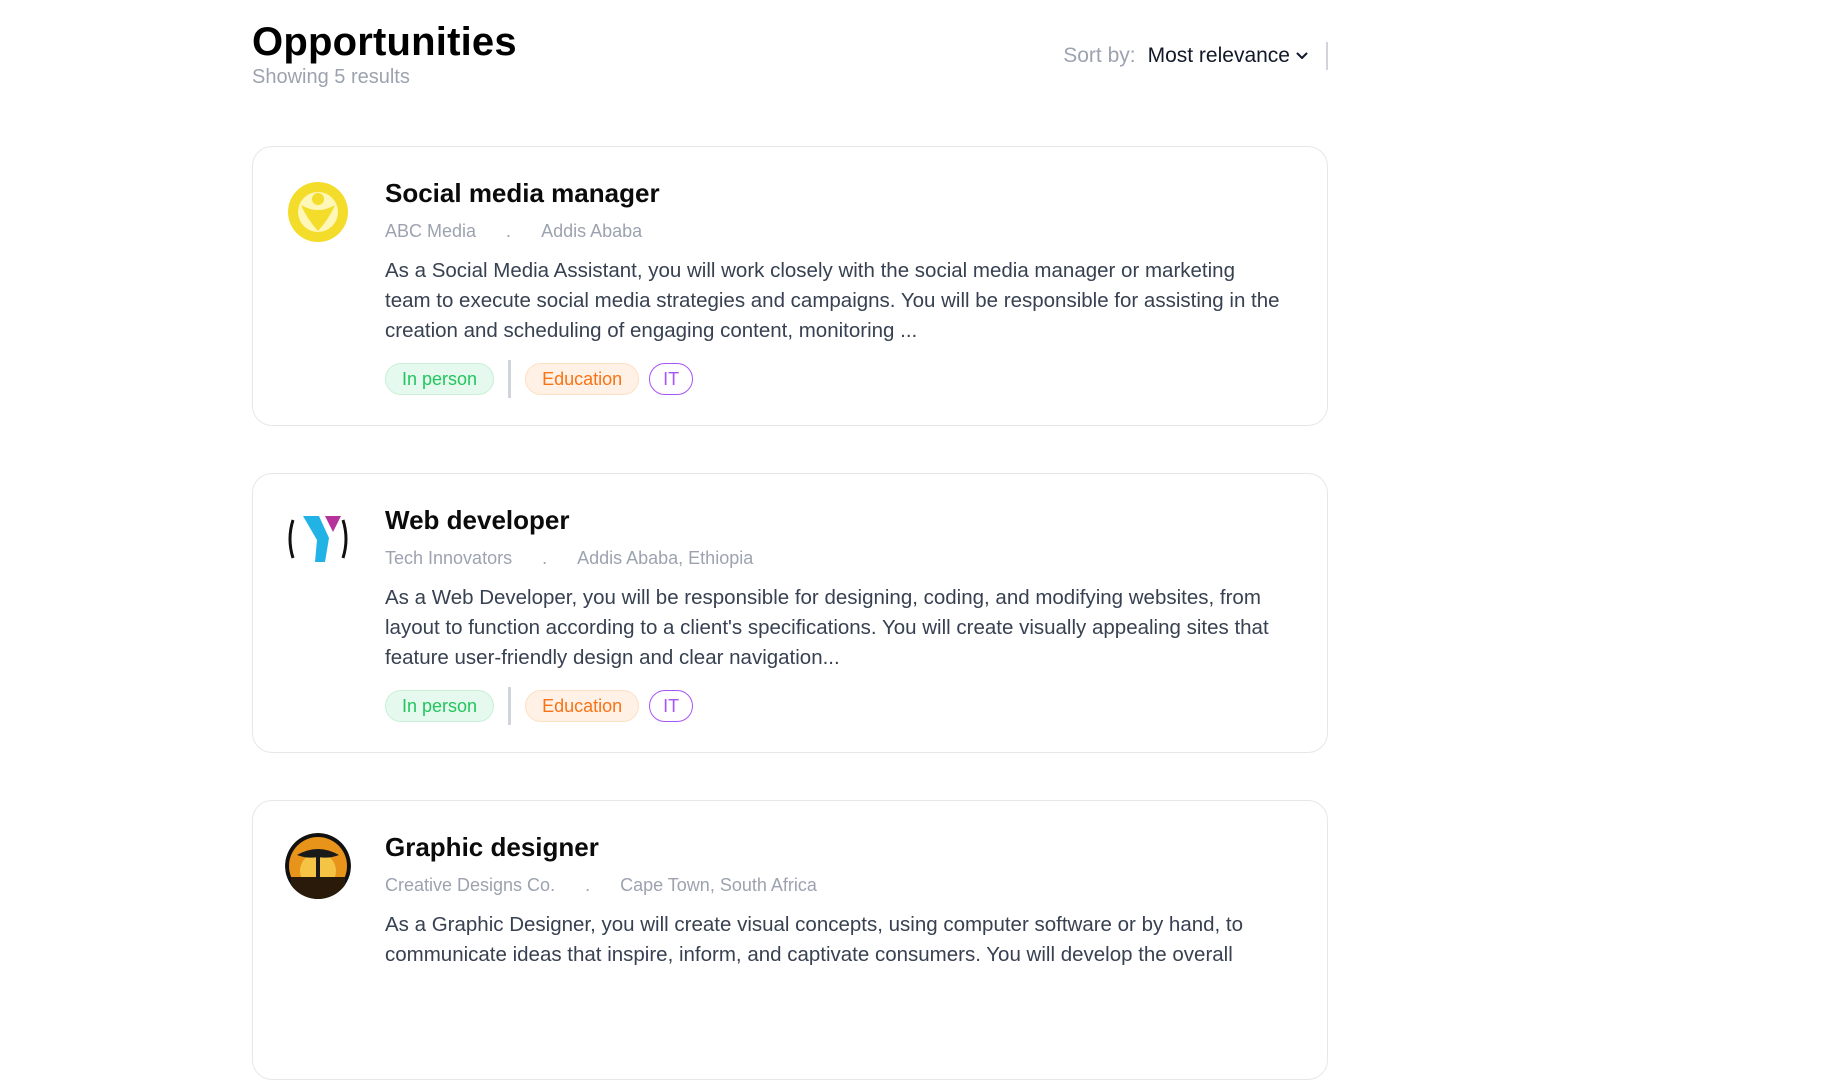  What do you see at coordinates (1302, 55) in the screenshot?
I see `chevron-down-icon` at bounding box center [1302, 55].